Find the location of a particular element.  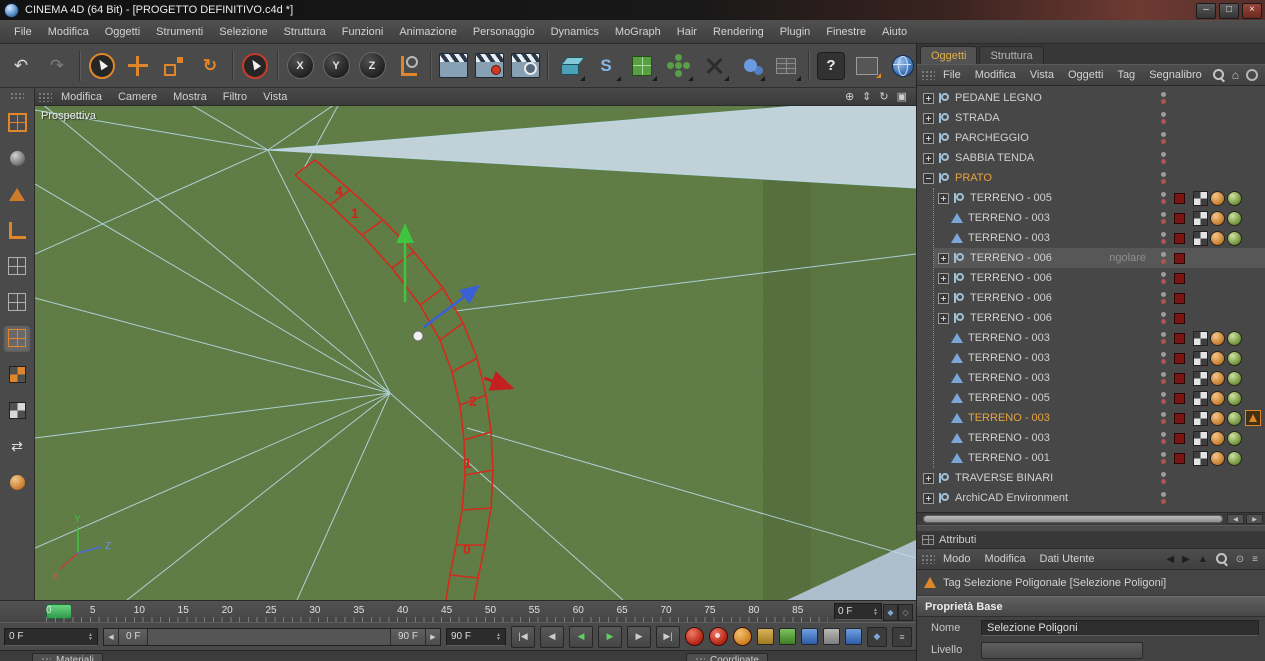

om-menu-modifica: Modifica is located at coordinates (995, 75).